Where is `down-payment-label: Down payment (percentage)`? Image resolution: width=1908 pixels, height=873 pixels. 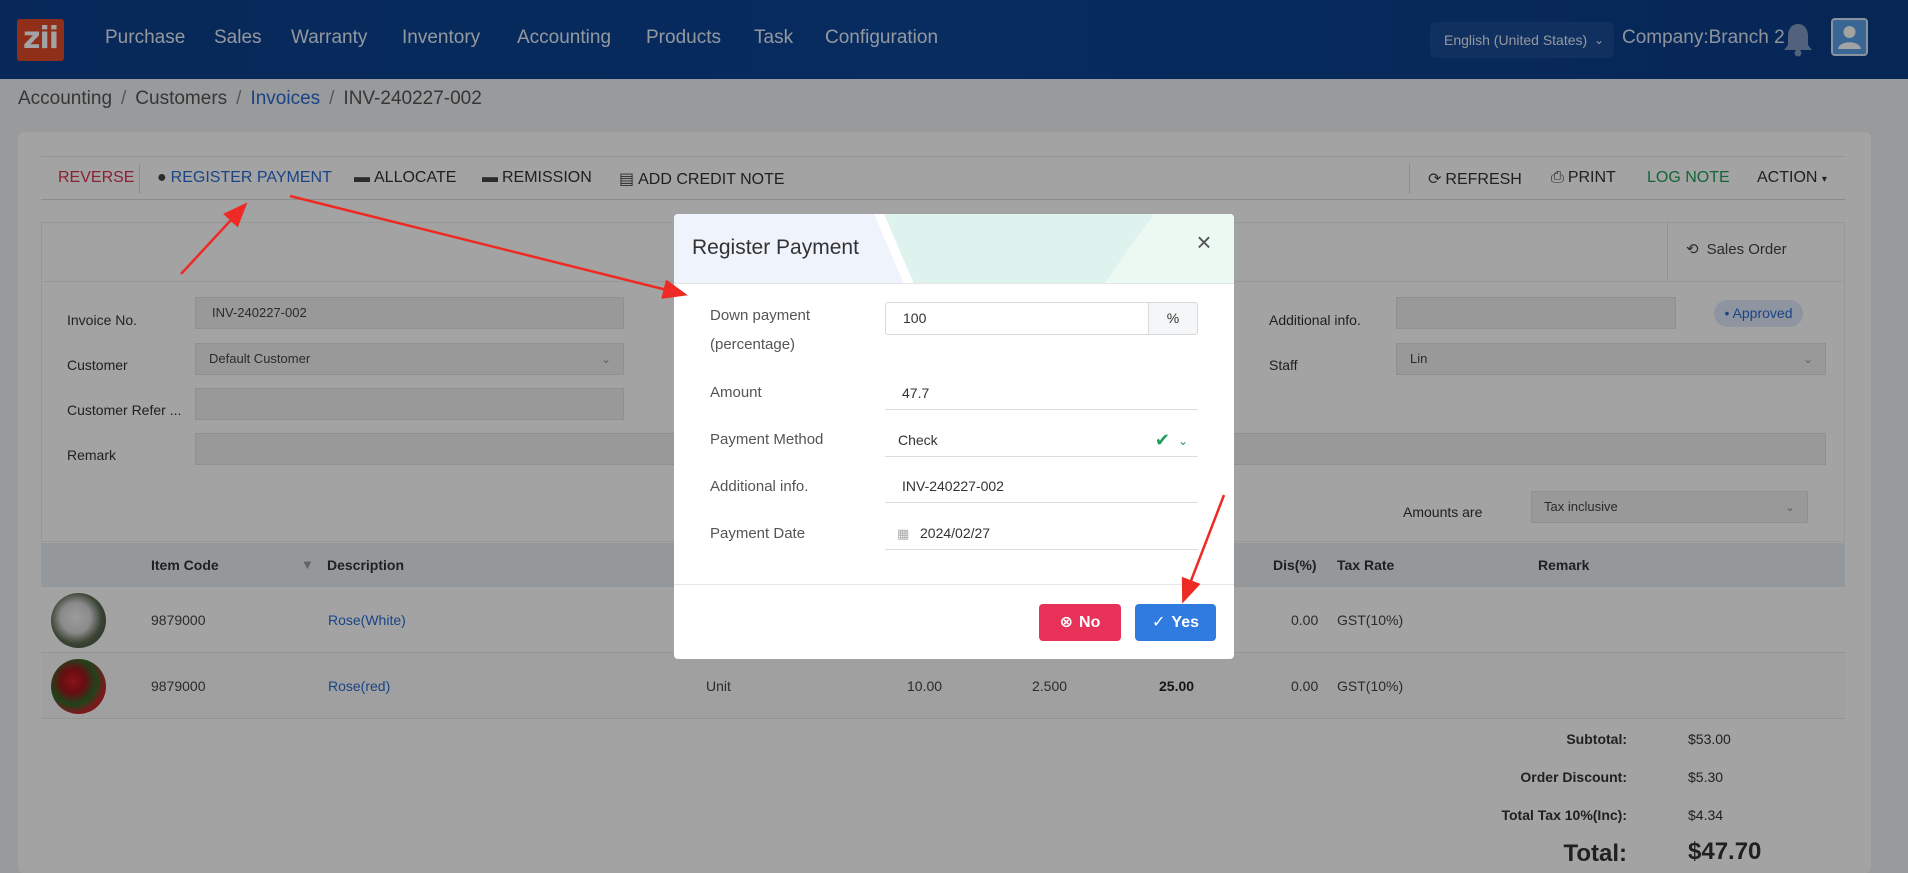
down-payment-label: Down payment (percentage) is located at coordinates (760, 330).